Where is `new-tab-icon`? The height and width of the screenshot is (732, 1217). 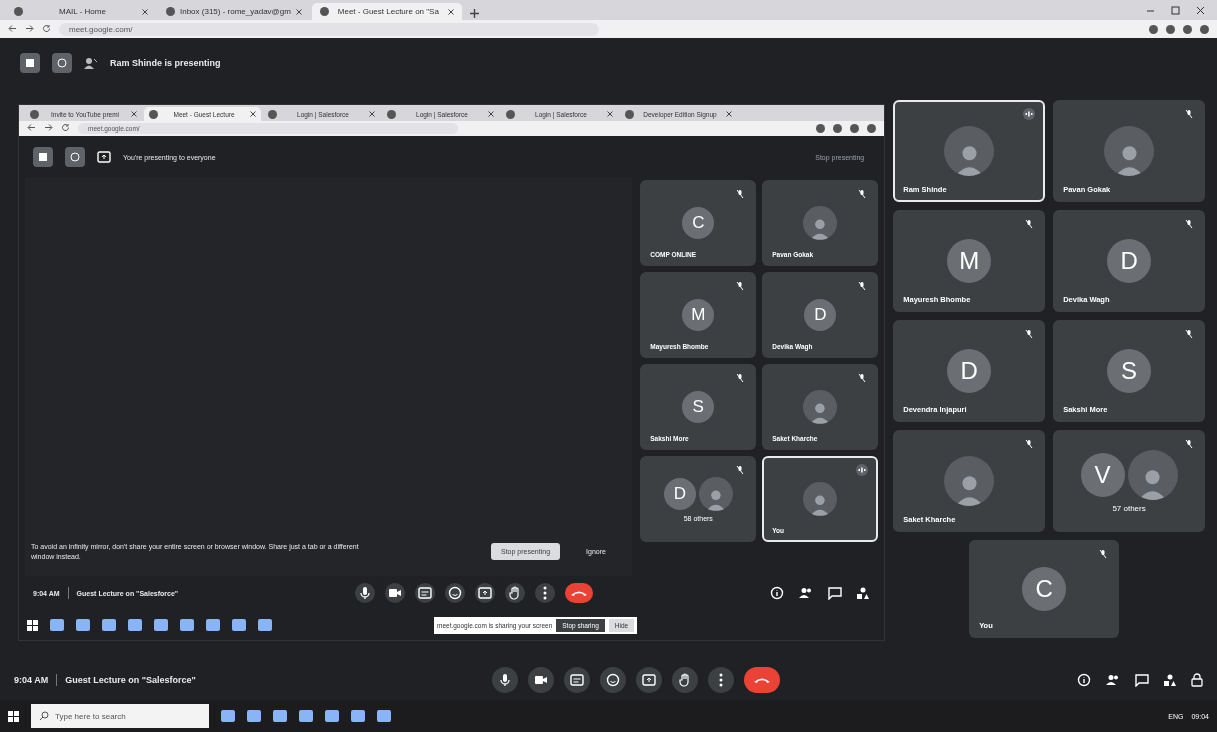
new-tab-icon is located at coordinates (474, 13).